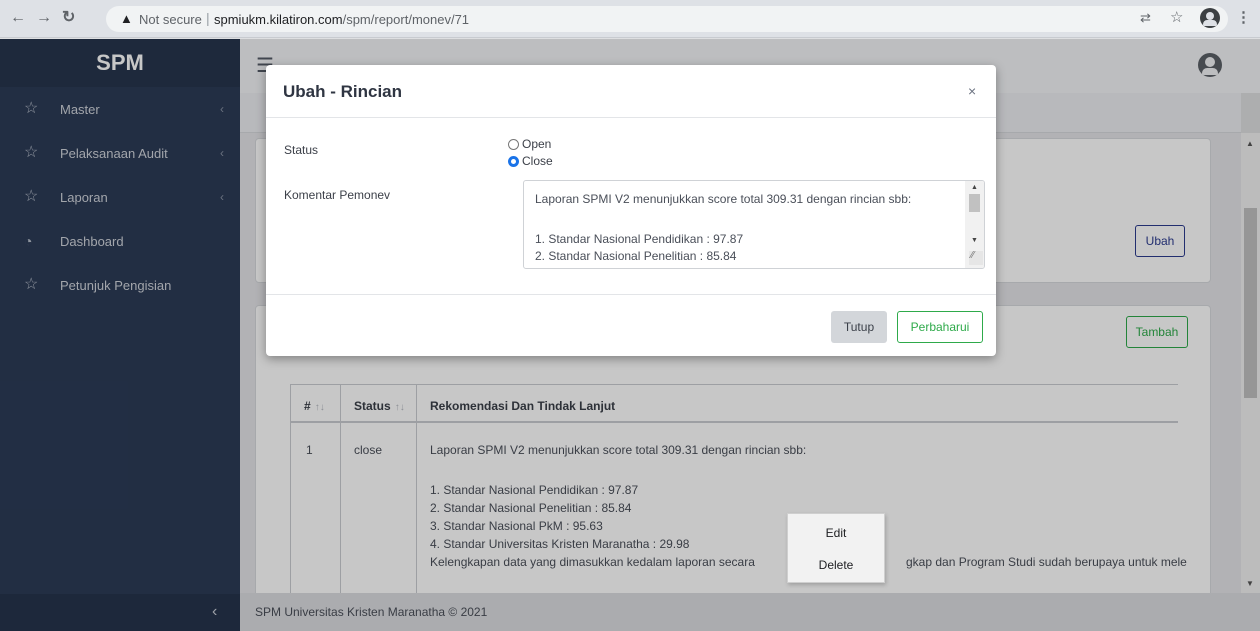  Describe the element at coordinates (972, 91) in the screenshot. I see `close-icon: ×` at that location.